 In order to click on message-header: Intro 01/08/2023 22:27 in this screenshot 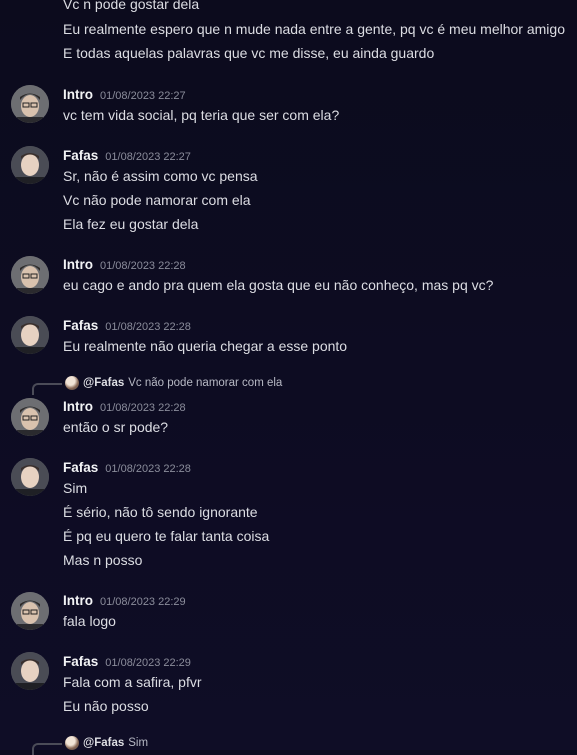, I will do `click(124, 95)`.